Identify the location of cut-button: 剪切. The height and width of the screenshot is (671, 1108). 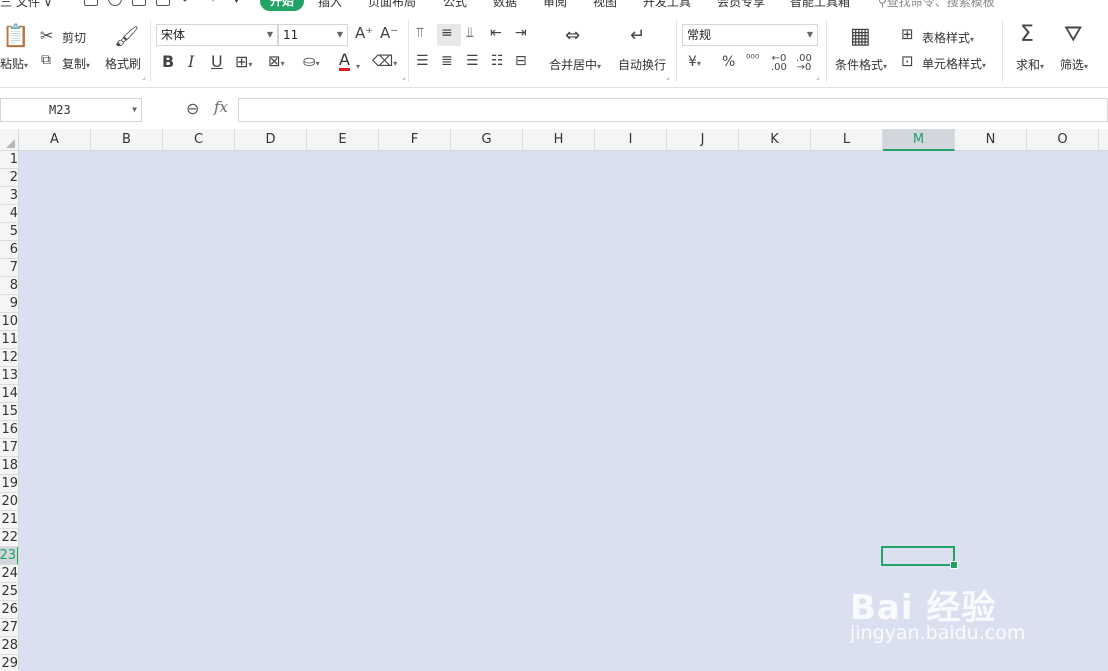
(74, 37).